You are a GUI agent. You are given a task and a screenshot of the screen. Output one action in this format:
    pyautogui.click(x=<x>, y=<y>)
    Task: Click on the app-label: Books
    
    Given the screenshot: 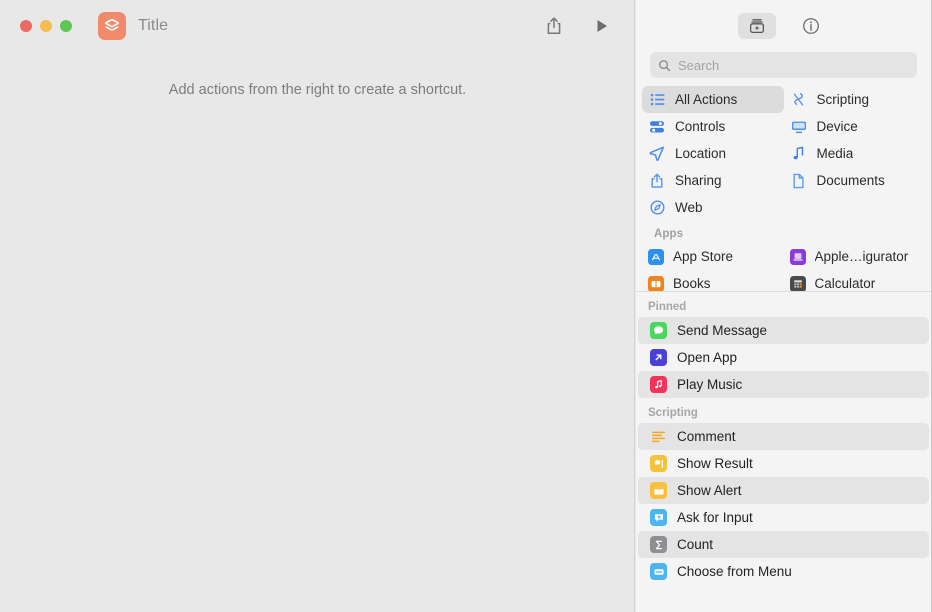 What is the action you would take?
    pyautogui.click(x=692, y=283)
    